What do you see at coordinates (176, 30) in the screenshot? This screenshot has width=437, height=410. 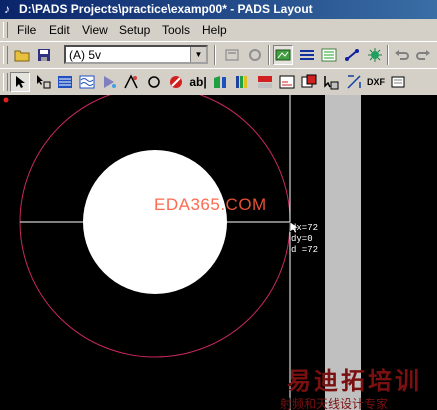 I see `menu-tools: Tools` at bounding box center [176, 30].